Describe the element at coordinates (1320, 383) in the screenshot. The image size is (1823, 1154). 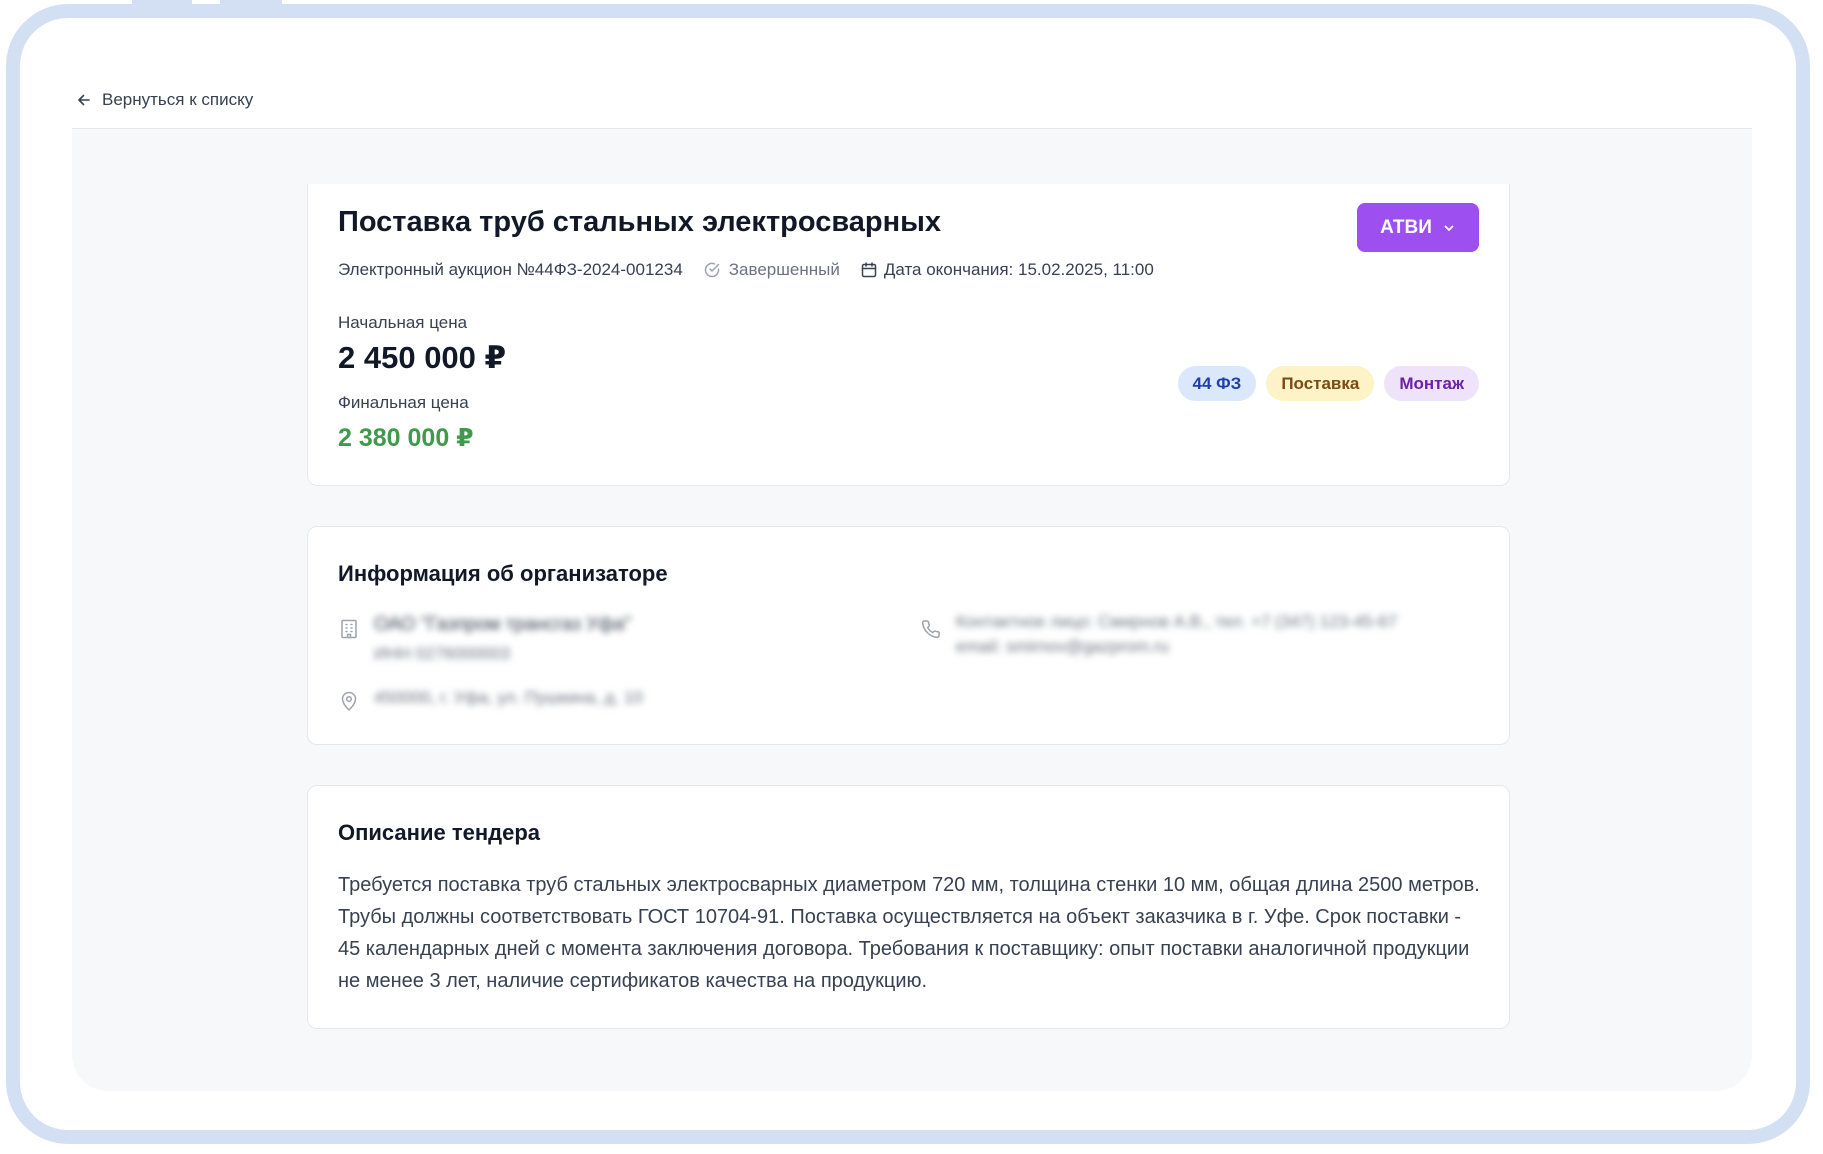
I see `tag-supply: Поставка` at that location.